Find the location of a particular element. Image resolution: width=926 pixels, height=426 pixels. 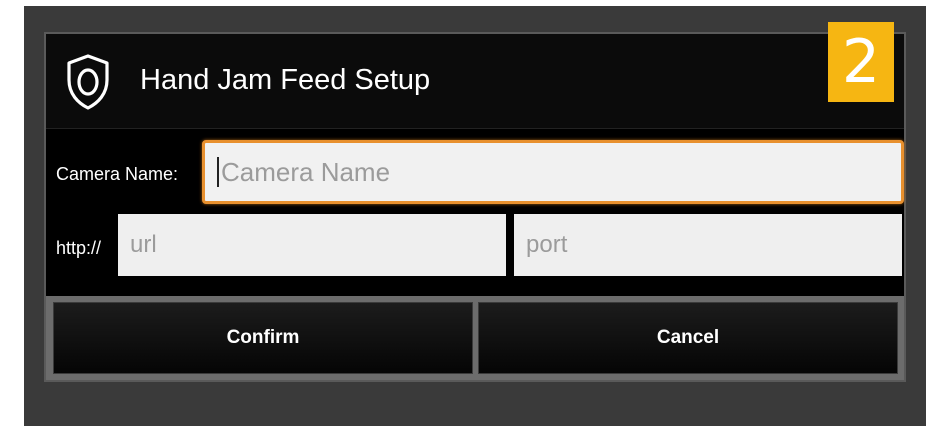

port-placeholder: port is located at coordinates (547, 244).